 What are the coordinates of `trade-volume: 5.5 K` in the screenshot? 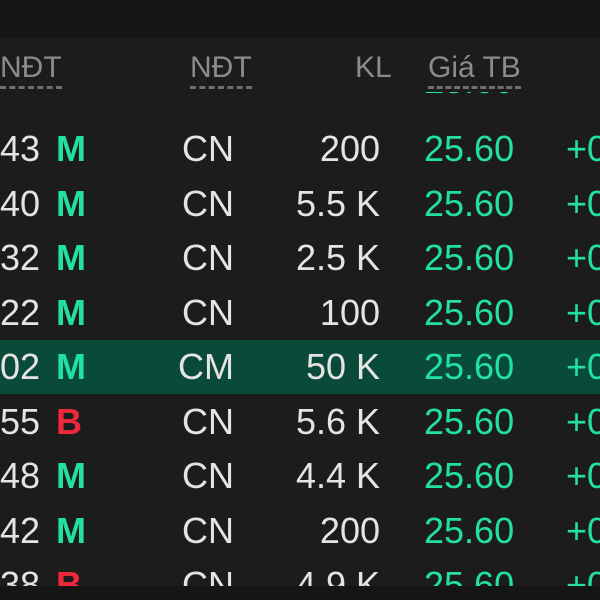 It's located at (337, 203).